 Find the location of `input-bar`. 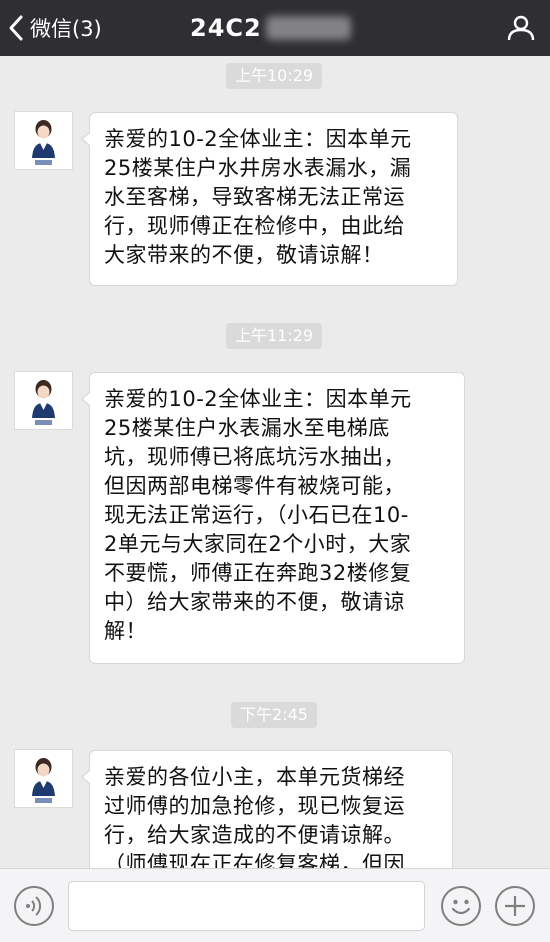

input-bar is located at coordinates (275, 905).